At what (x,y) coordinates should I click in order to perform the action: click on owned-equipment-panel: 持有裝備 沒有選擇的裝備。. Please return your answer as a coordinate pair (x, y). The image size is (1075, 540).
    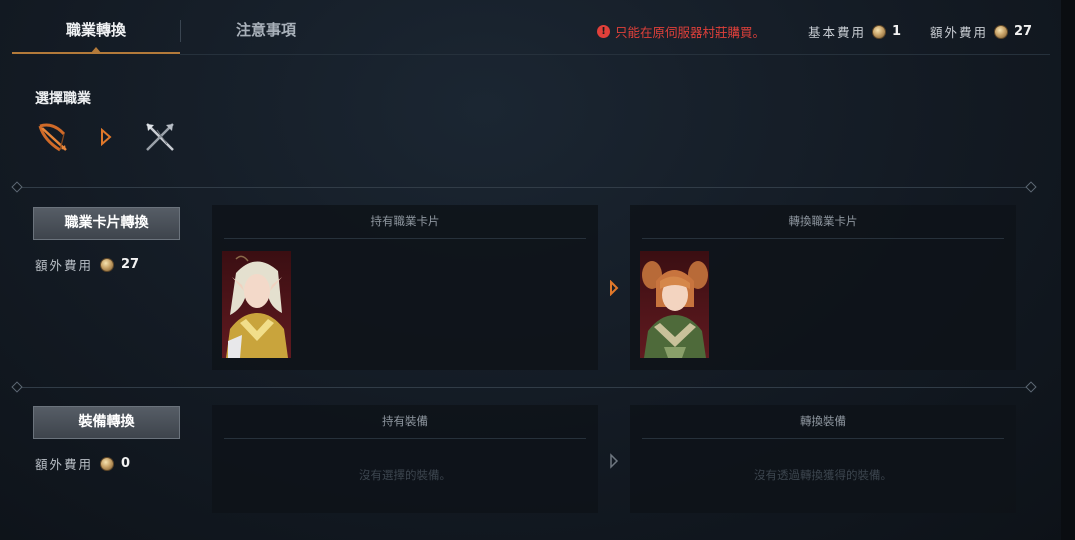
    Looking at the image, I should click on (405, 459).